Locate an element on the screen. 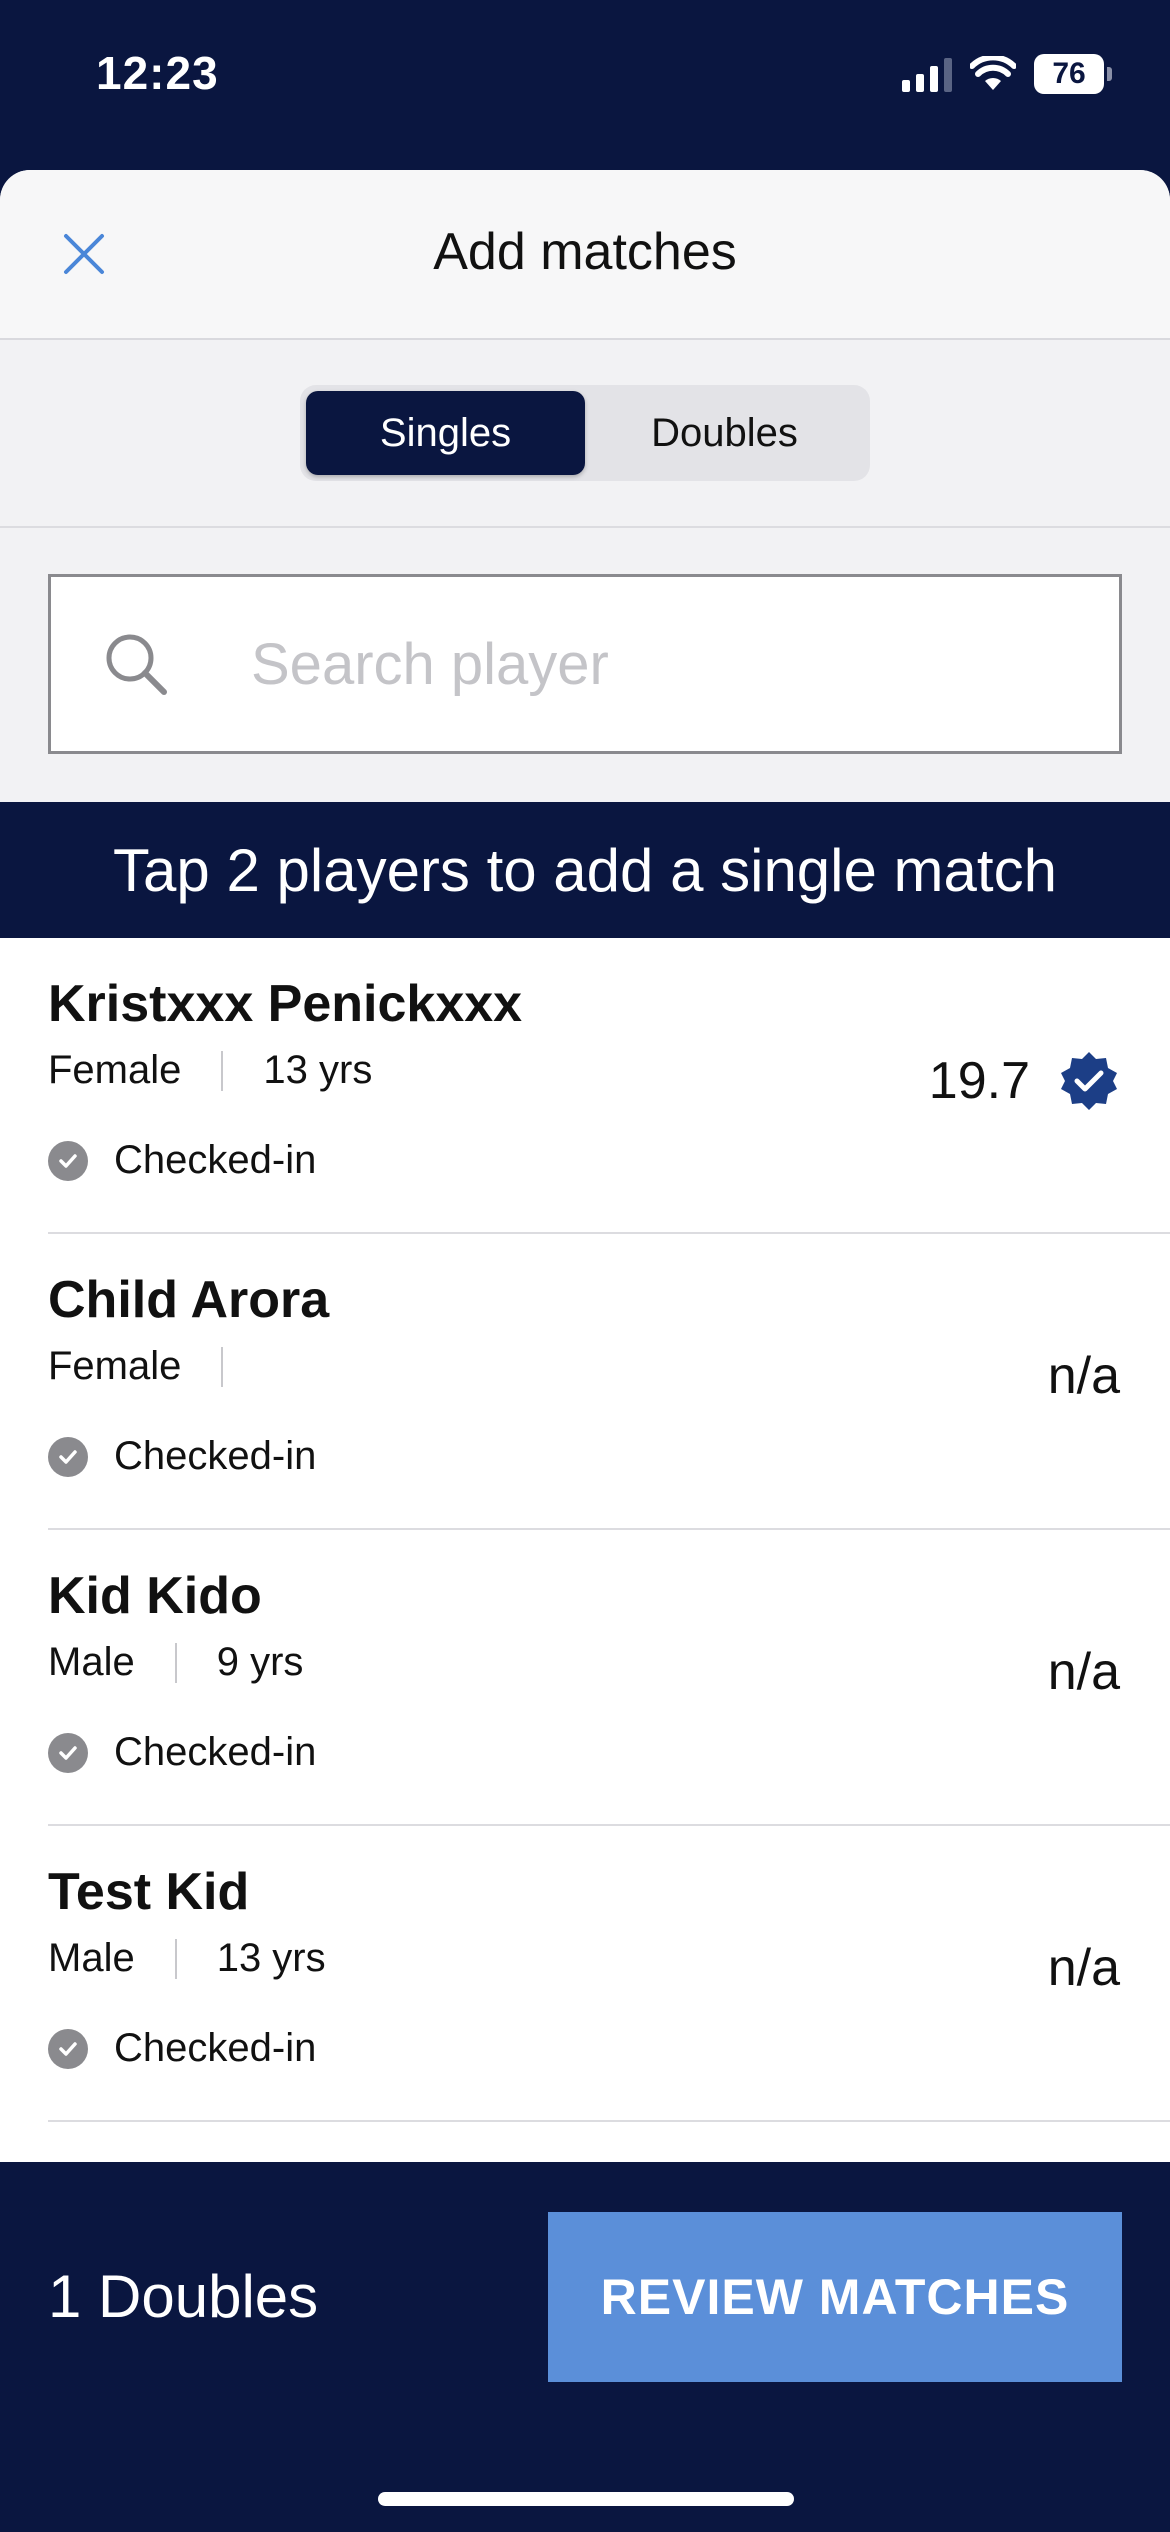 The width and height of the screenshot is (1170, 2532). footer-bar: 1 Doubles REVIEW MATCHES is located at coordinates (585, 2347).